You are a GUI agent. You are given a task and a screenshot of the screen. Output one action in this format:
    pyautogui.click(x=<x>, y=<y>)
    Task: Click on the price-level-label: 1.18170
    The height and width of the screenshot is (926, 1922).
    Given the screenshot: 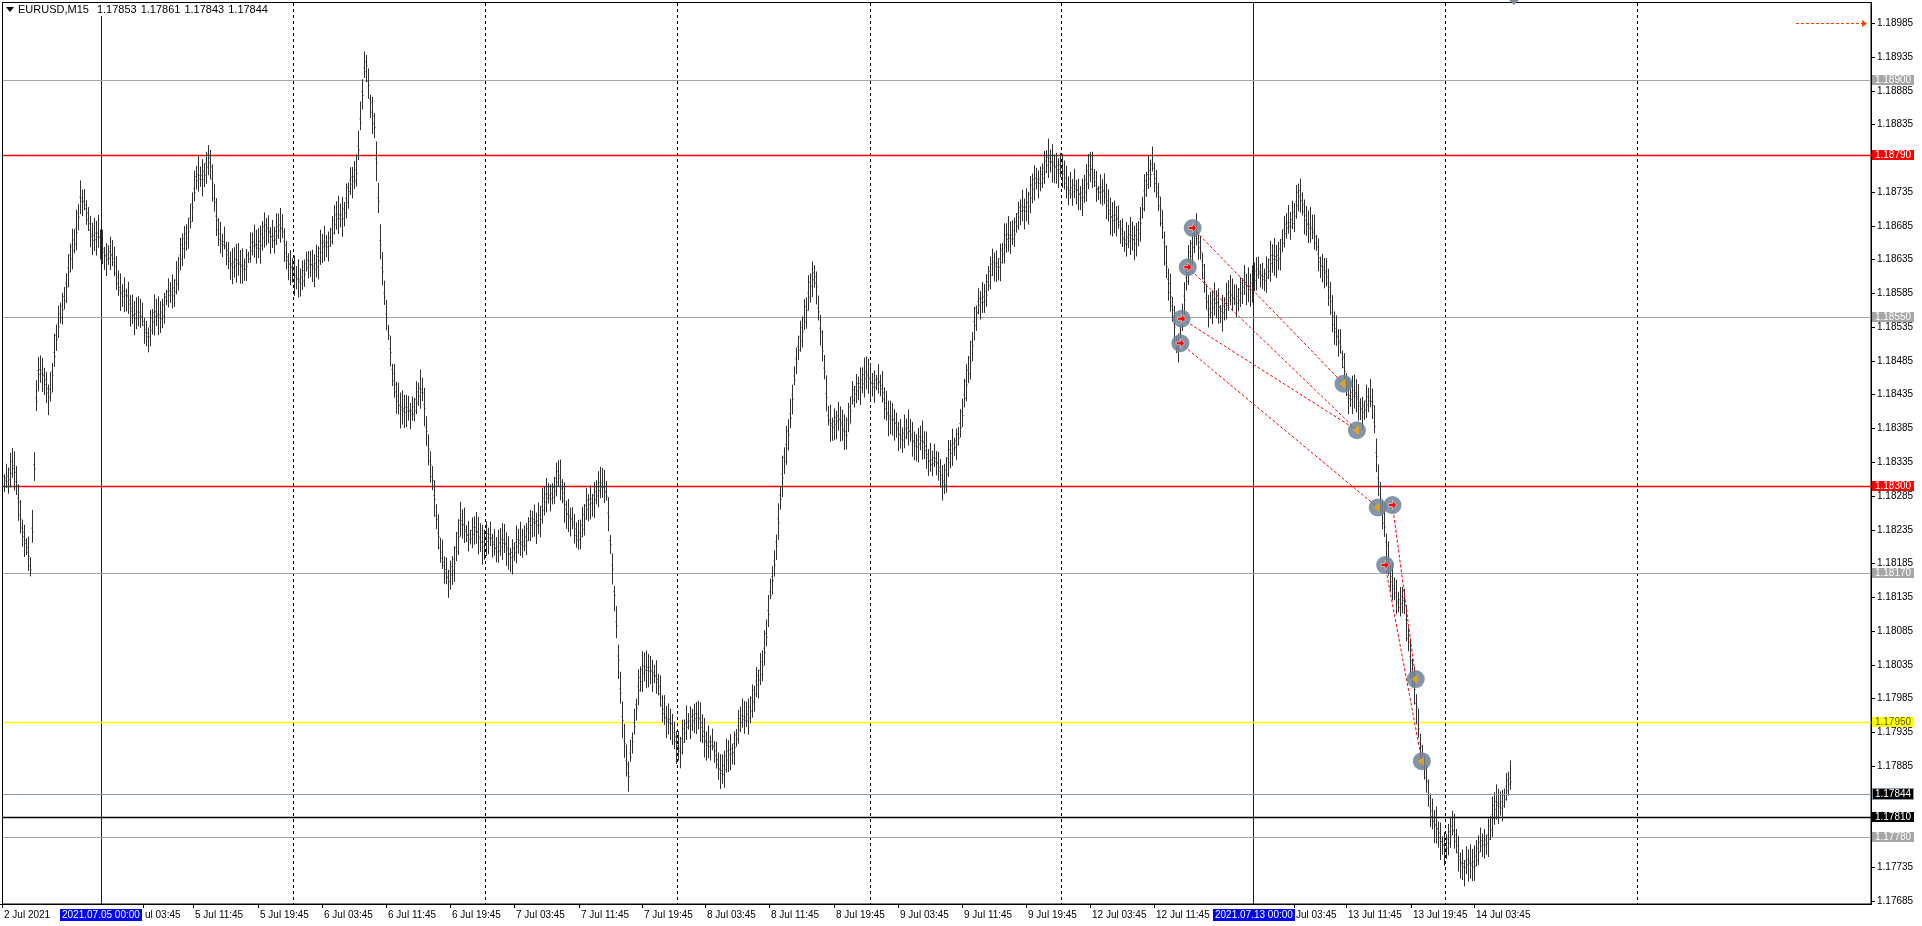 What is the action you would take?
    pyautogui.click(x=1893, y=573)
    